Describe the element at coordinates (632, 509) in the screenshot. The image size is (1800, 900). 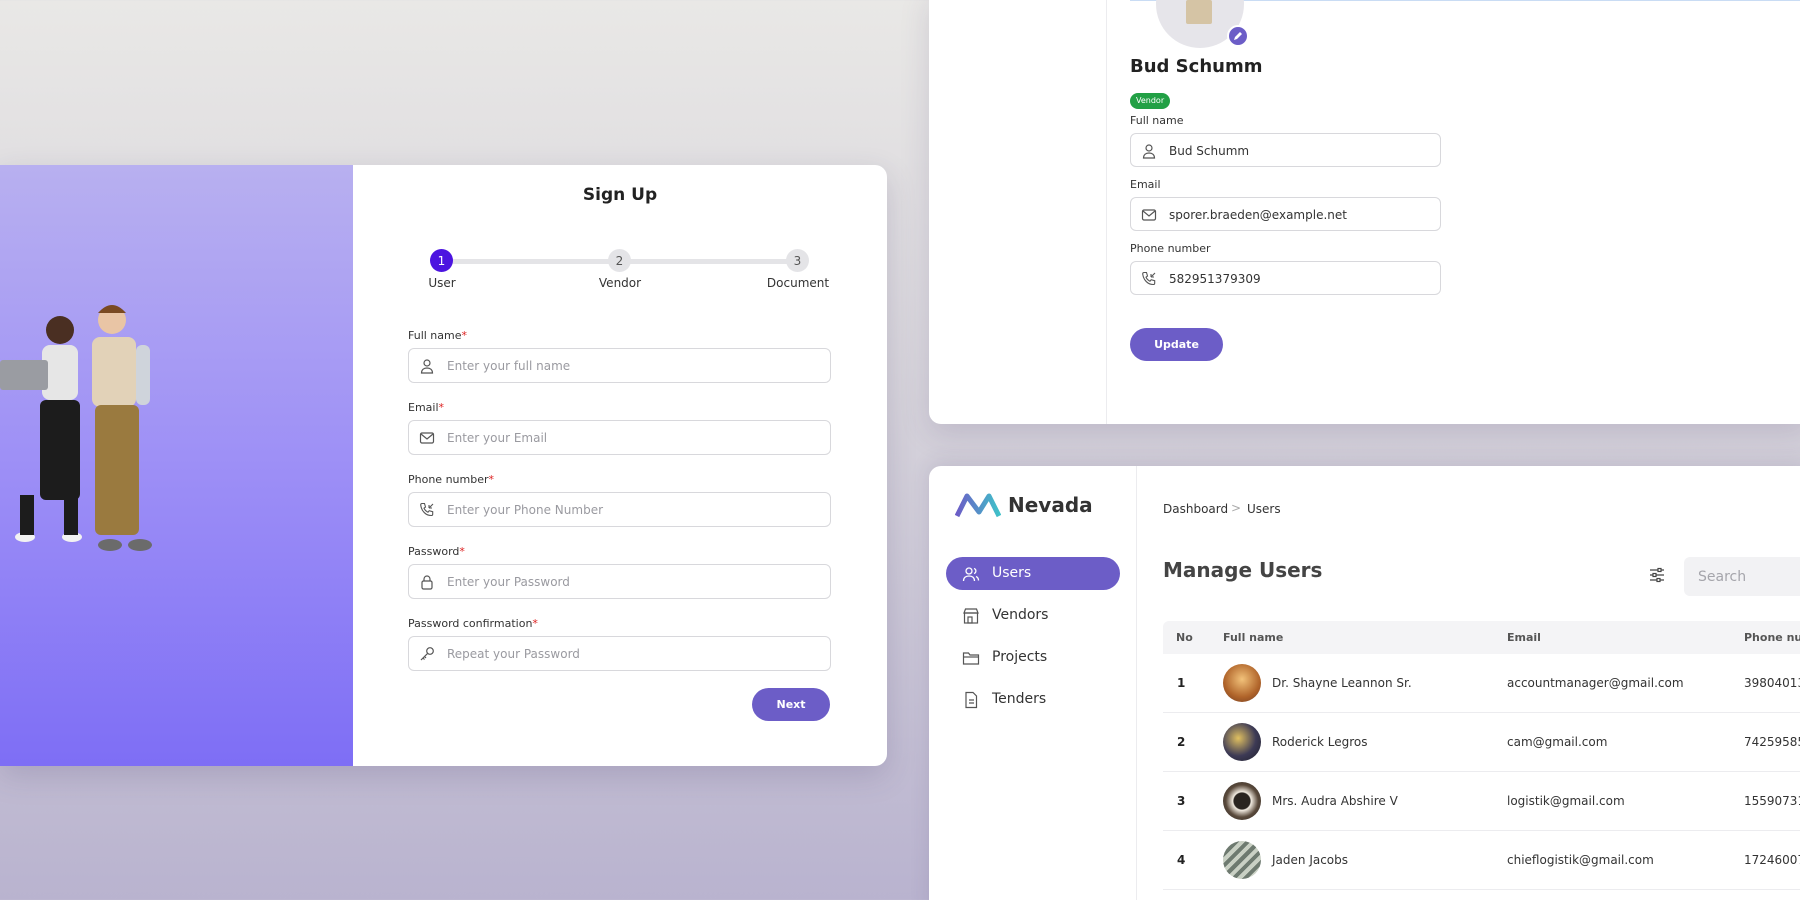
I see `phone-input` at that location.